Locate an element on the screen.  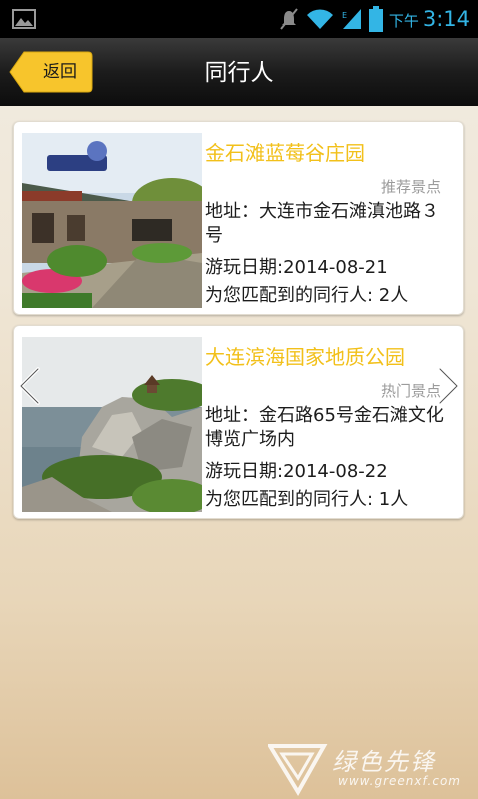
wifi-icon is located at coordinates (319, 19).